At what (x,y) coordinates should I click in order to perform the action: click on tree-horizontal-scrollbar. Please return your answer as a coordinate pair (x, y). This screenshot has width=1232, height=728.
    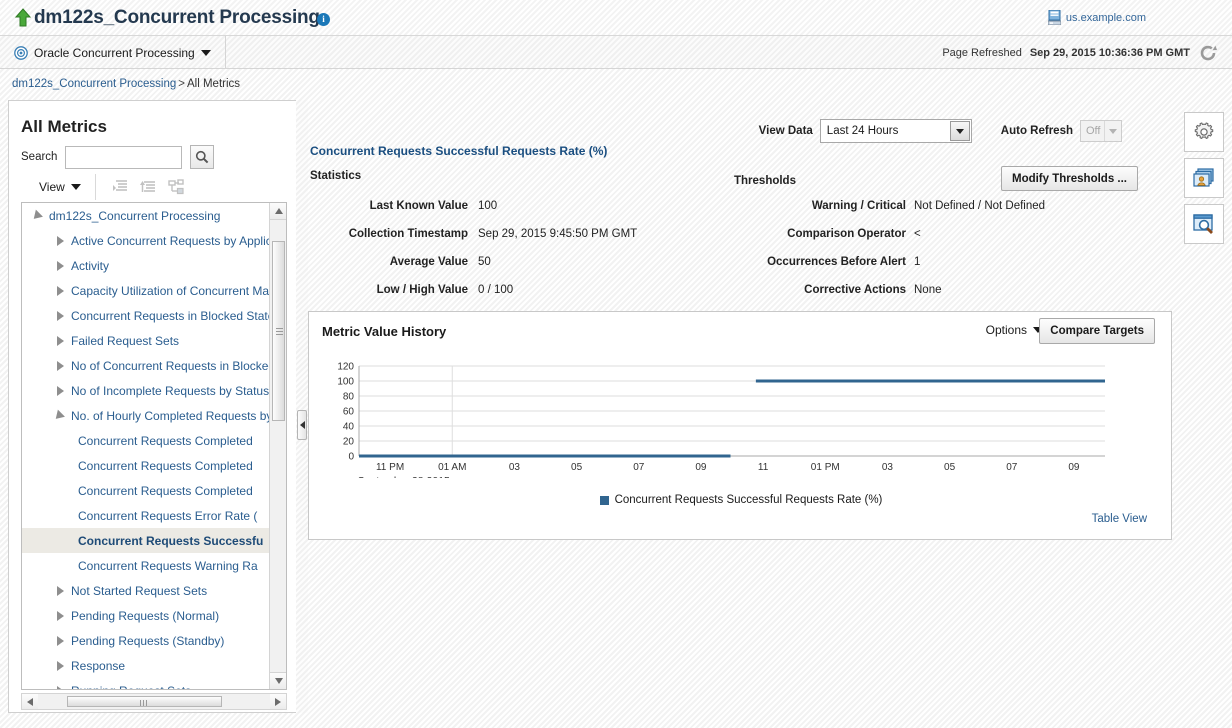
    Looking at the image, I should click on (154, 701).